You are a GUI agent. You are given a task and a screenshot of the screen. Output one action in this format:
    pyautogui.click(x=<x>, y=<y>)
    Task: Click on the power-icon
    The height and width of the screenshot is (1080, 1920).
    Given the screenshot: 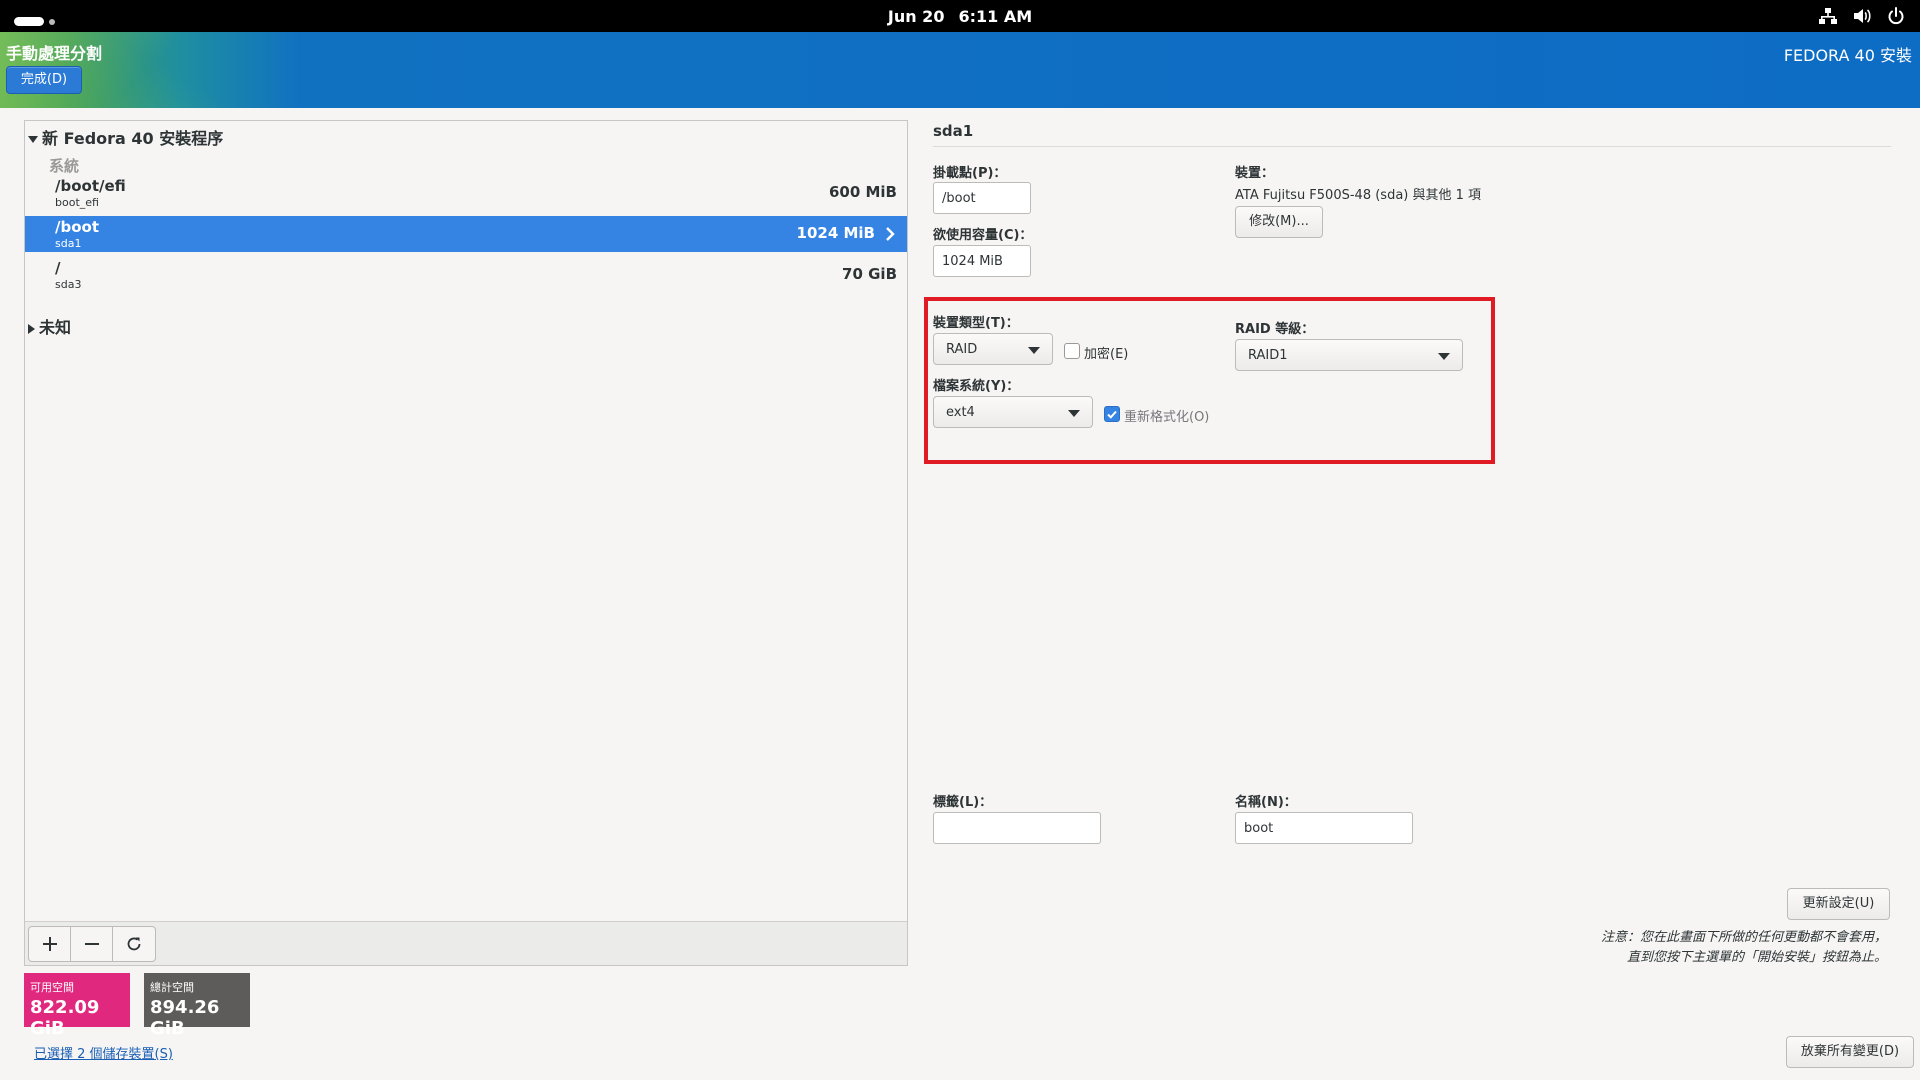 What is the action you would take?
    pyautogui.click(x=1896, y=16)
    